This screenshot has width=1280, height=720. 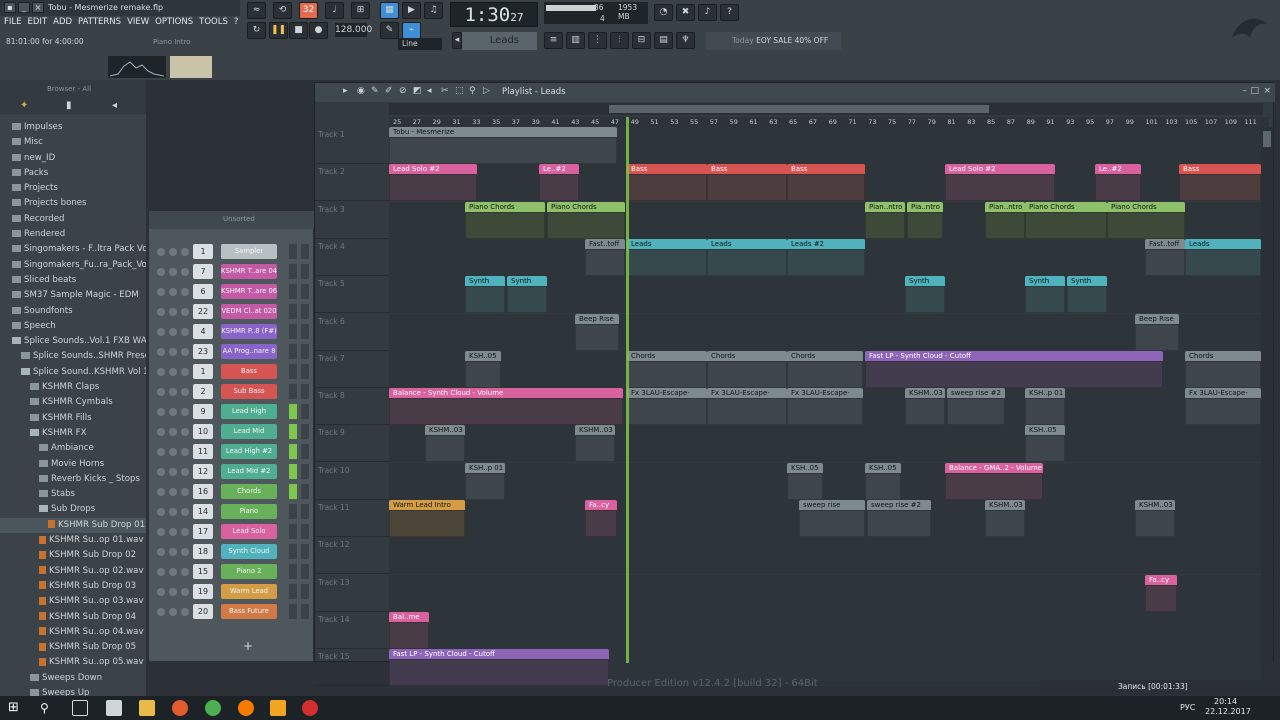 I want to click on help-icon: ?, so click(x=729, y=12).